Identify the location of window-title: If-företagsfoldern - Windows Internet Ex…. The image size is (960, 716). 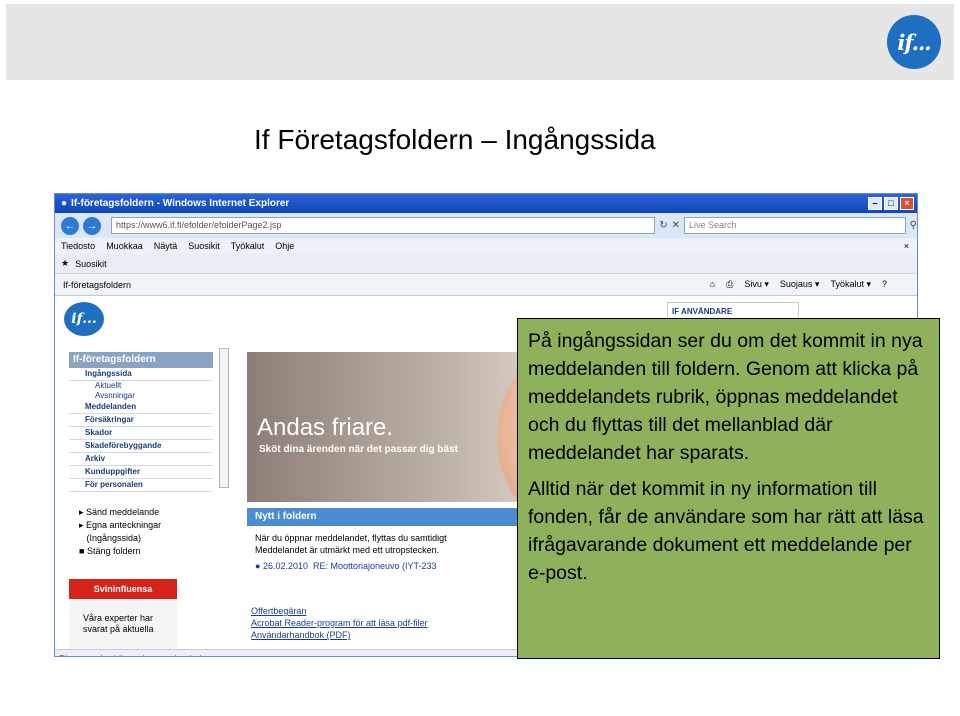
(180, 203).